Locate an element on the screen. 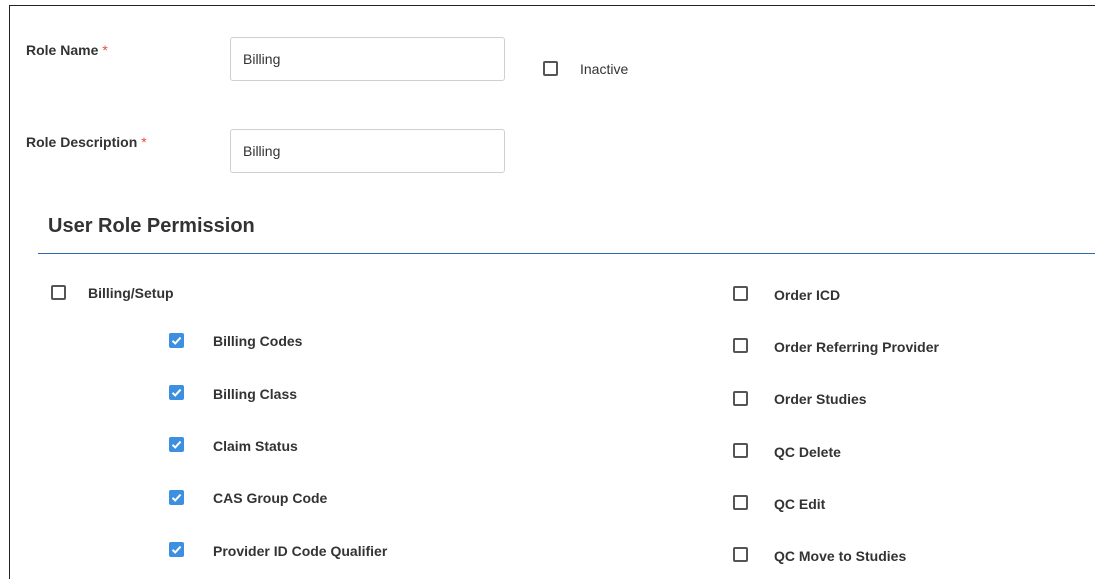 The image size is (1095, 579). billing-codes-checkbox is located at coordinates (176, 340).